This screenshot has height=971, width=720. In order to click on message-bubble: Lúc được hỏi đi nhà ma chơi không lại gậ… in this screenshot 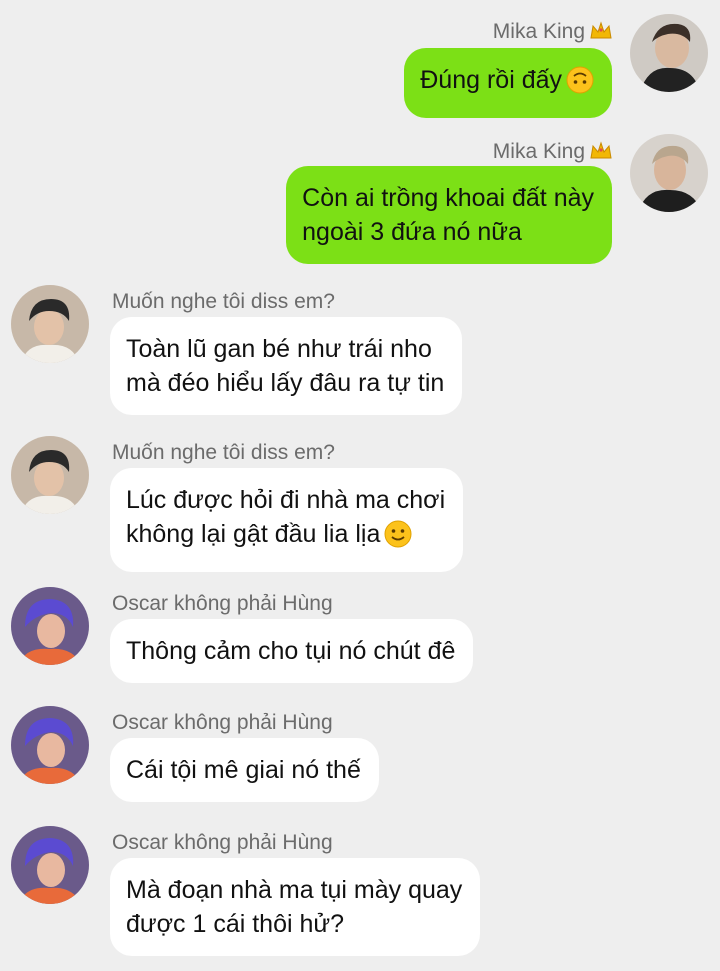, I will do `click(287, 520)`.